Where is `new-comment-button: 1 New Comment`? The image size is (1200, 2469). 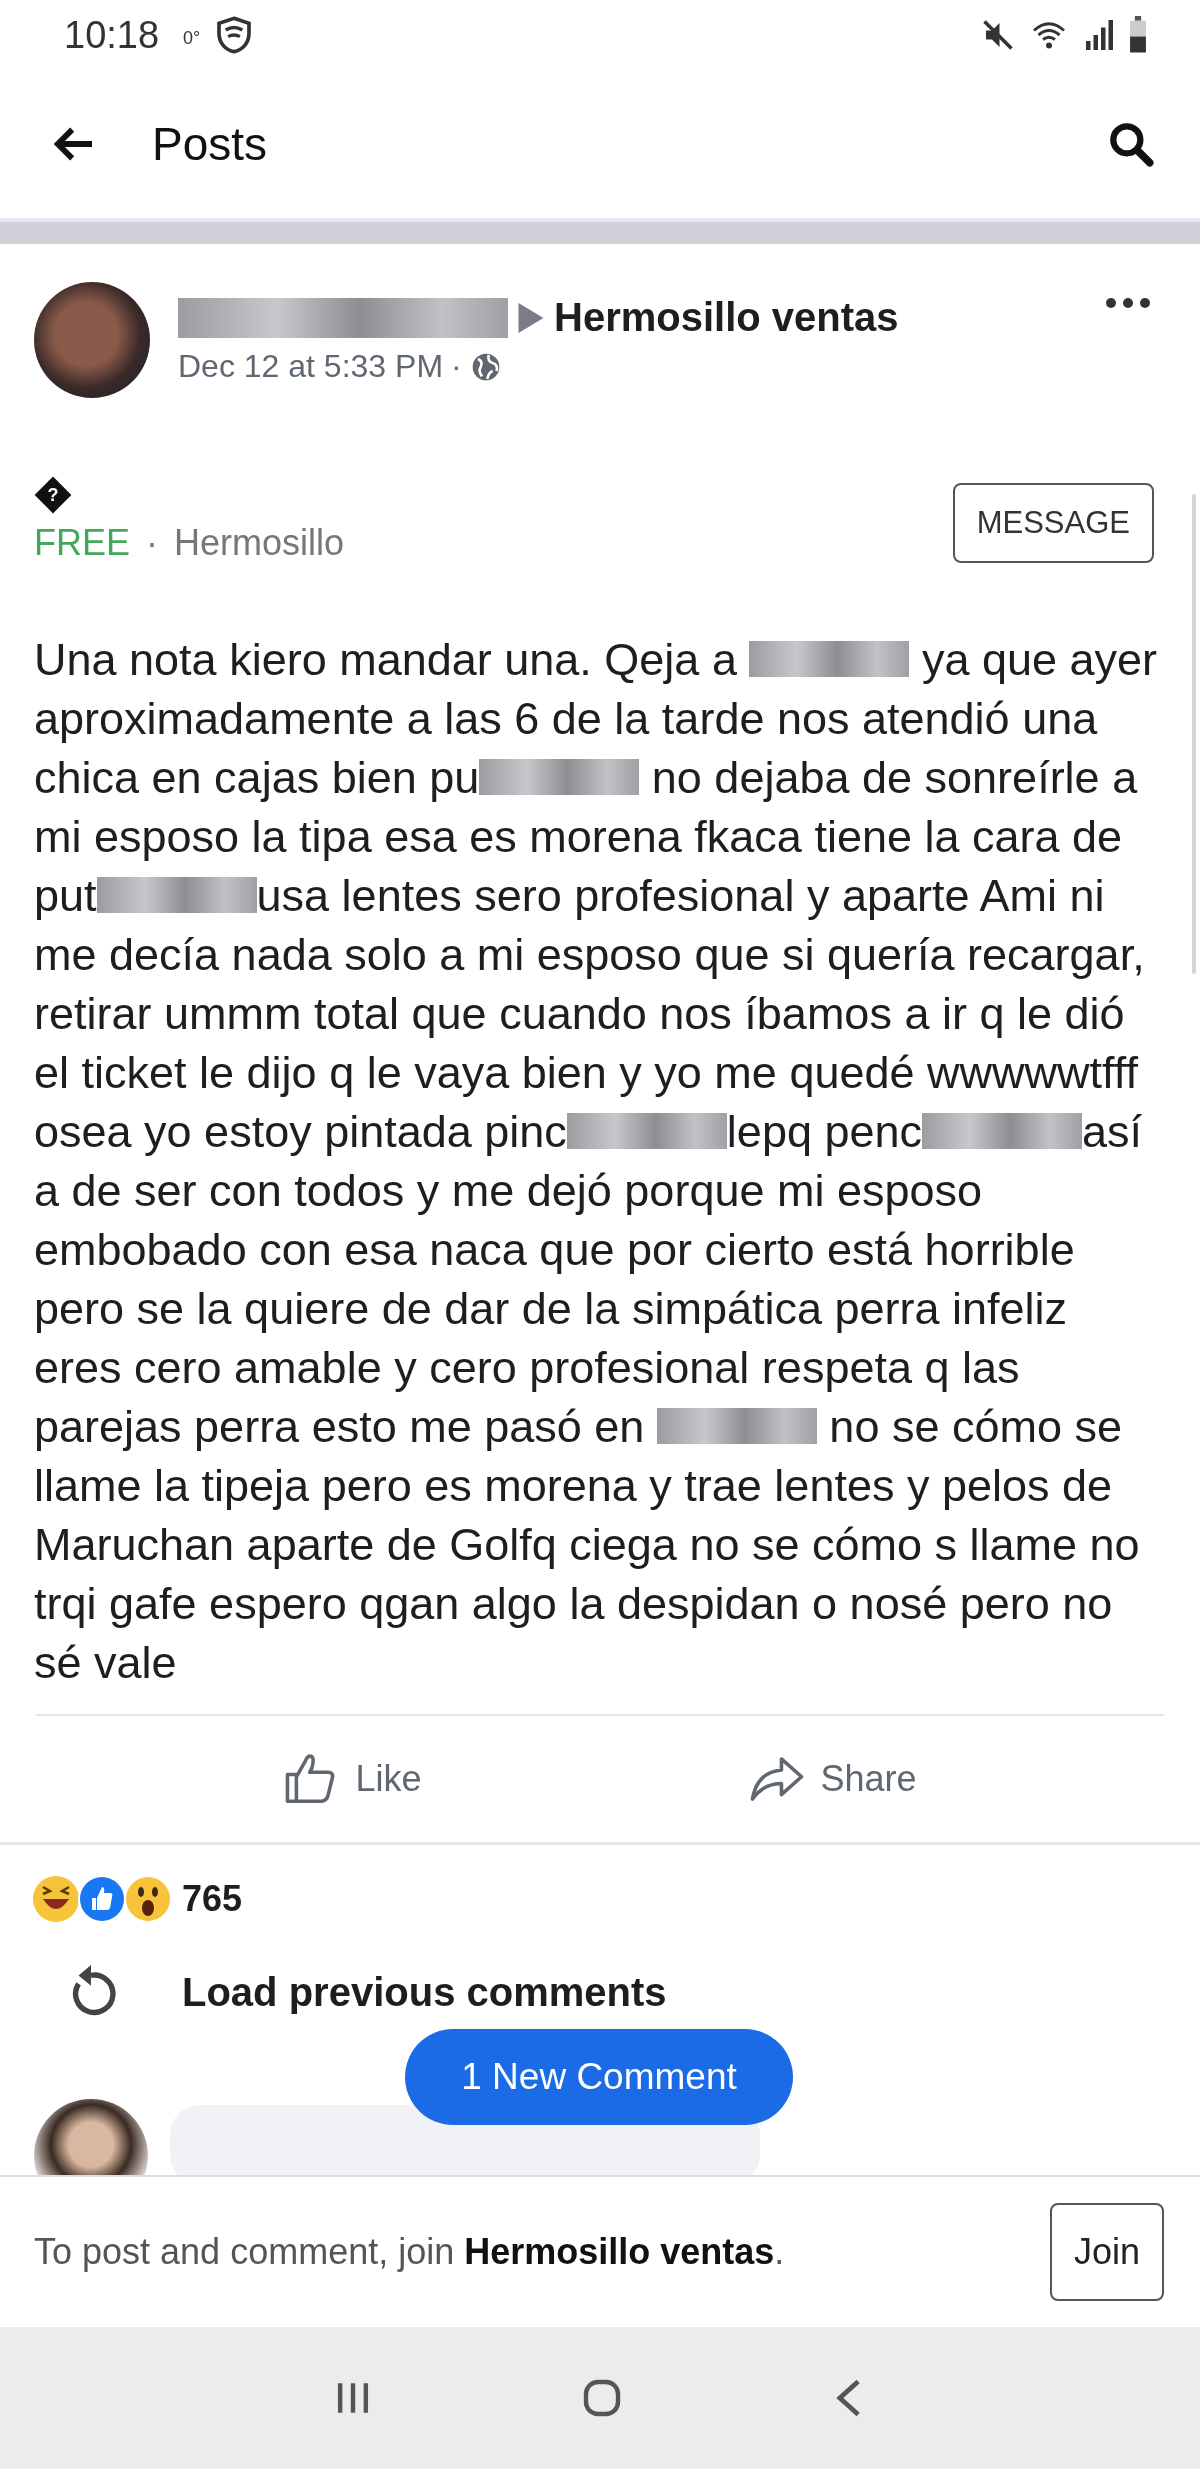
new-comment-button: 1 New Comment is located at coordinates (599, 2077).